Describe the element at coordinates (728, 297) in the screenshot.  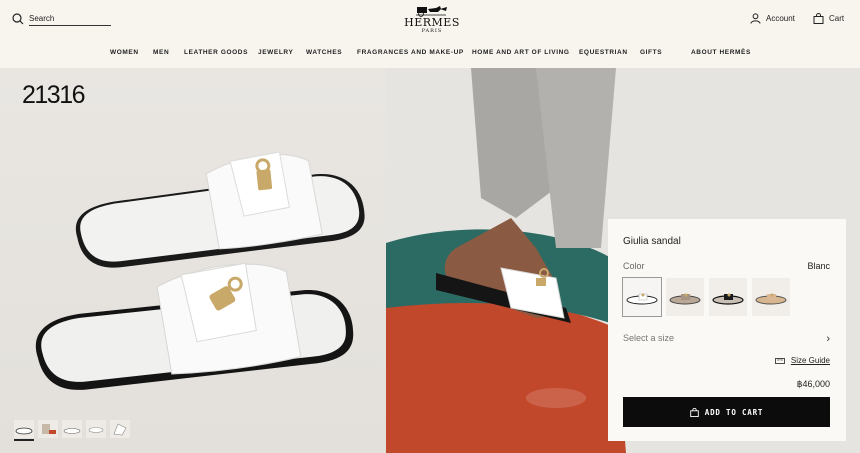
I see `swatch-black` at that location.